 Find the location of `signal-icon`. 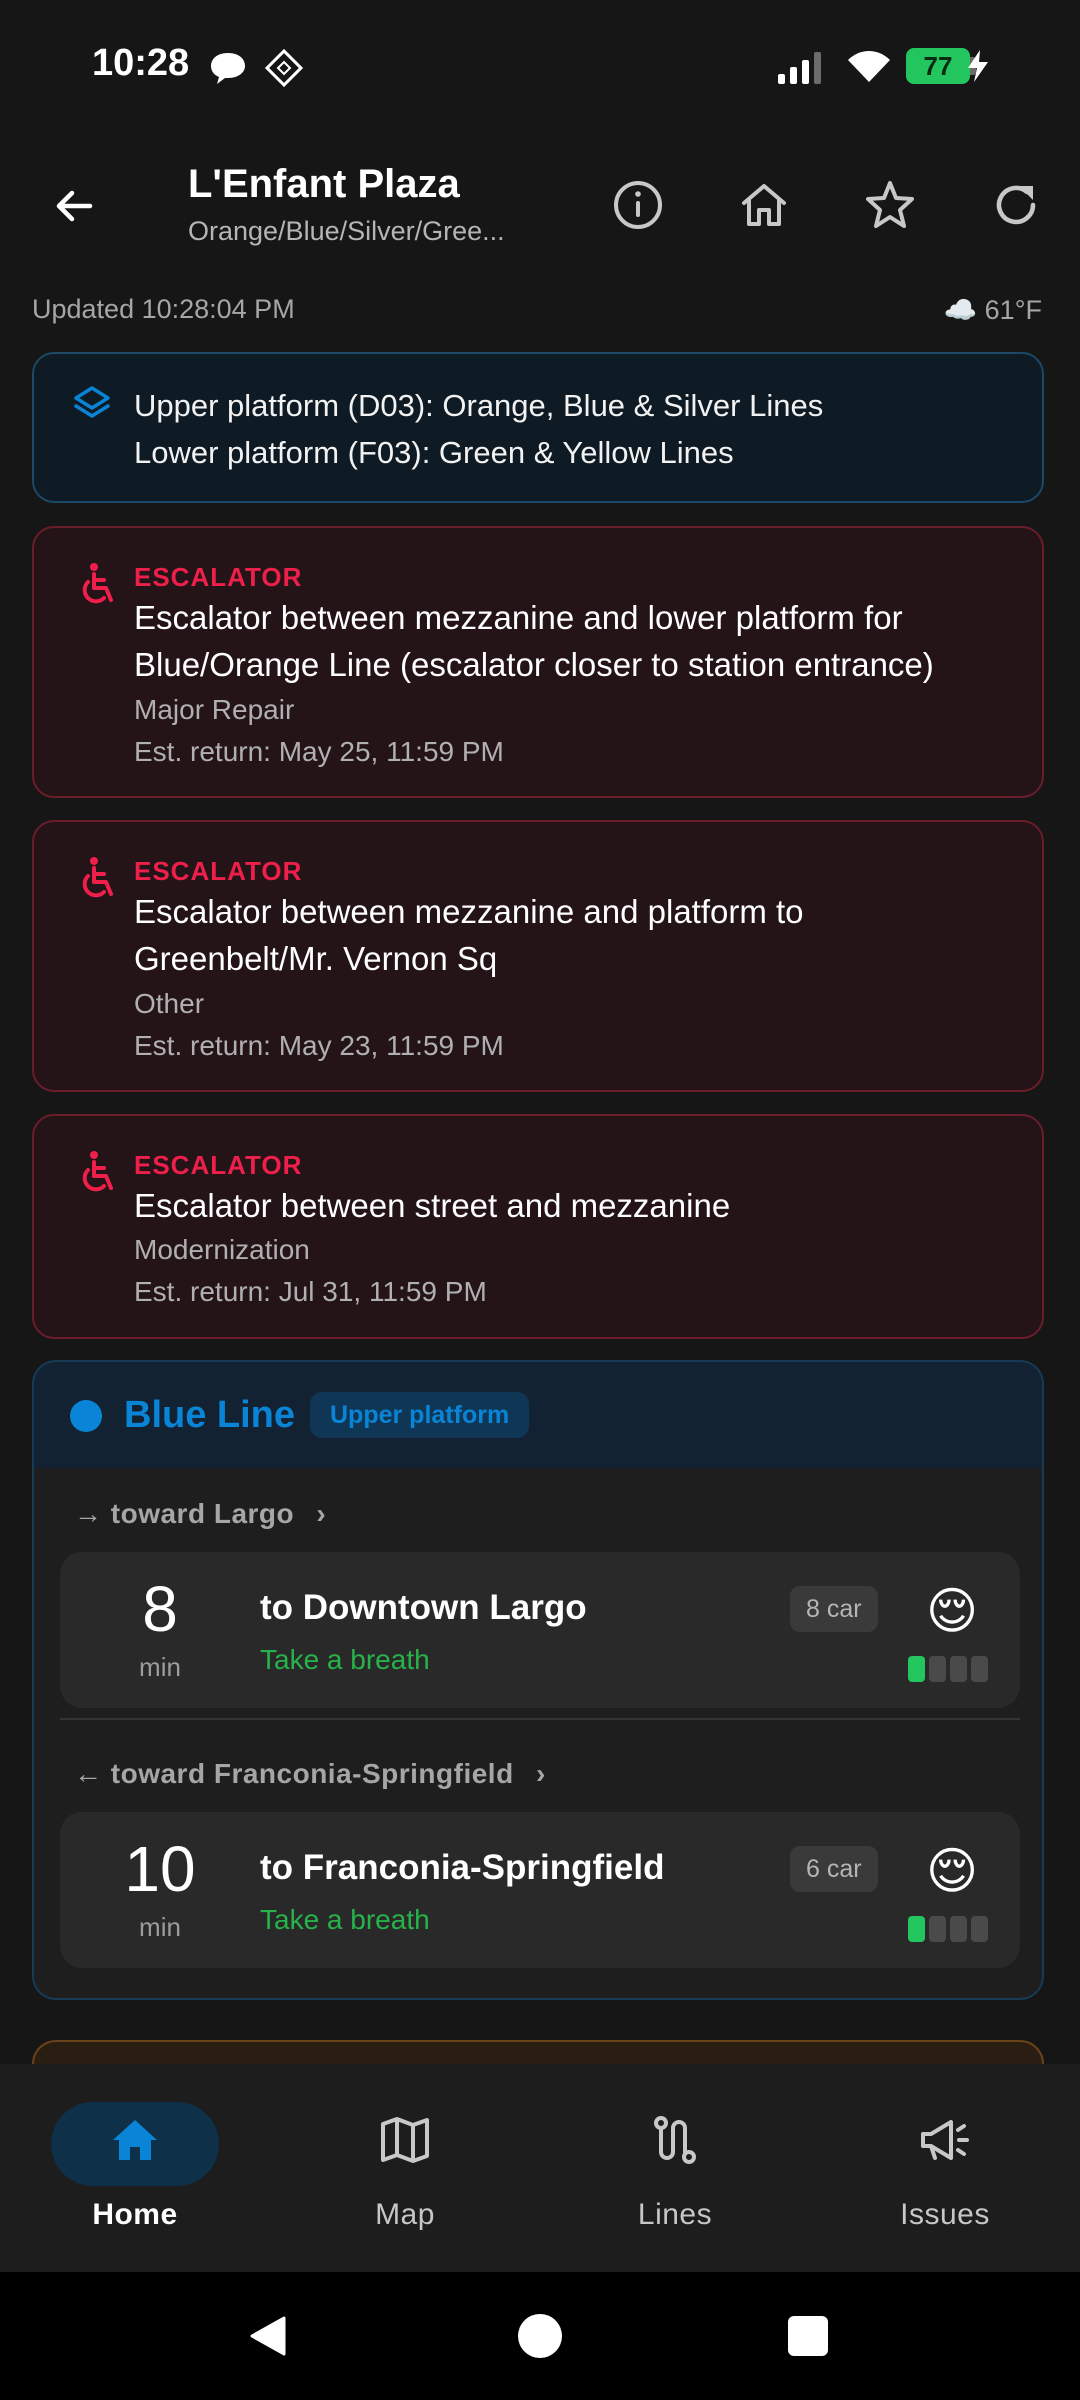

signal-icon is located at coordinates (799, 68).